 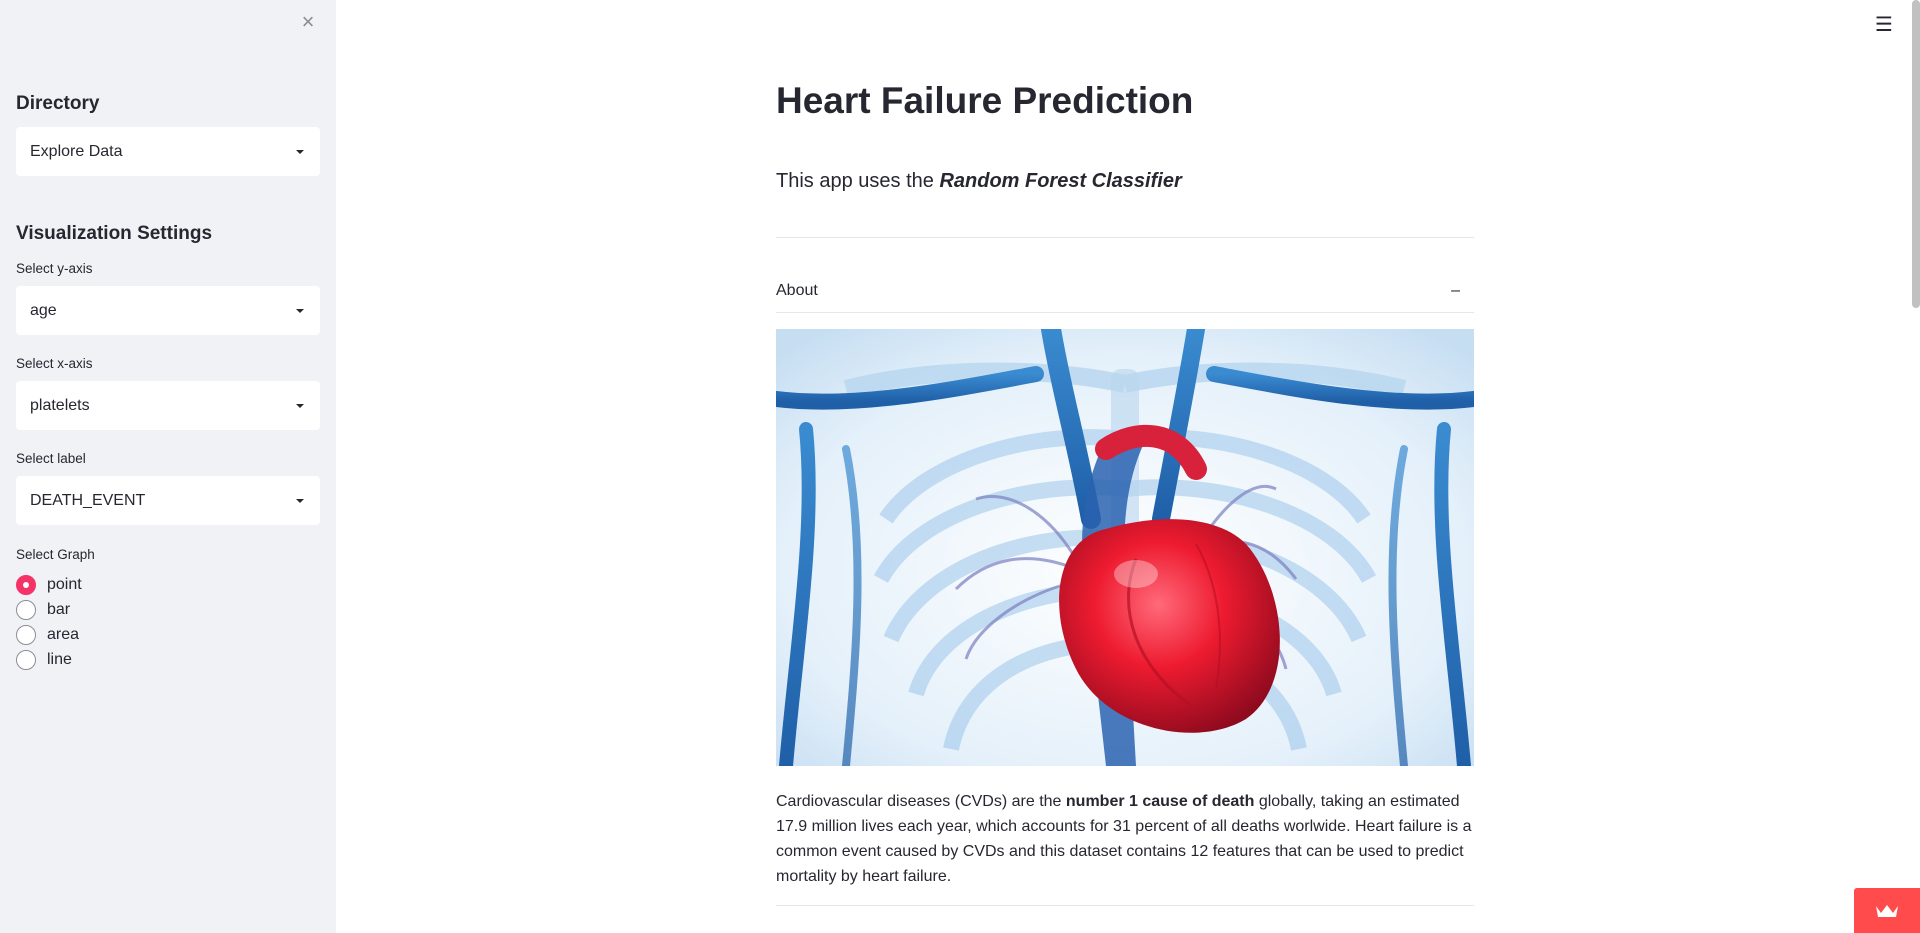 I want to click on directory-heading: Directory, so click(x=58, y=103).